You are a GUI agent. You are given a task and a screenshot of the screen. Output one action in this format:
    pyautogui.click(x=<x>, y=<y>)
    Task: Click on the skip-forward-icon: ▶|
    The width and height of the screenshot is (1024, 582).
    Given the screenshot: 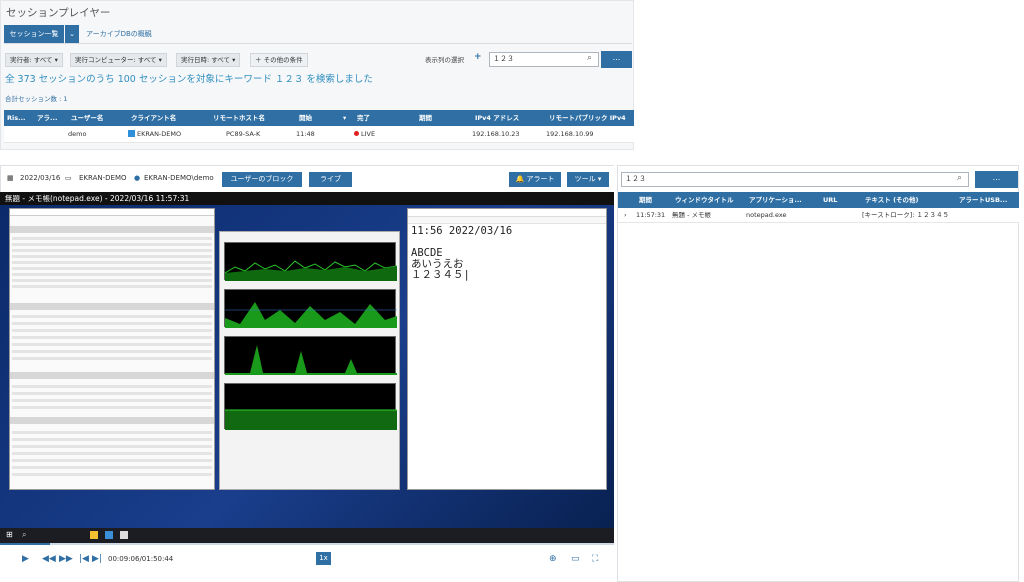 What is the action you would take?
    pyautogui.click(x=97, y=559)
    